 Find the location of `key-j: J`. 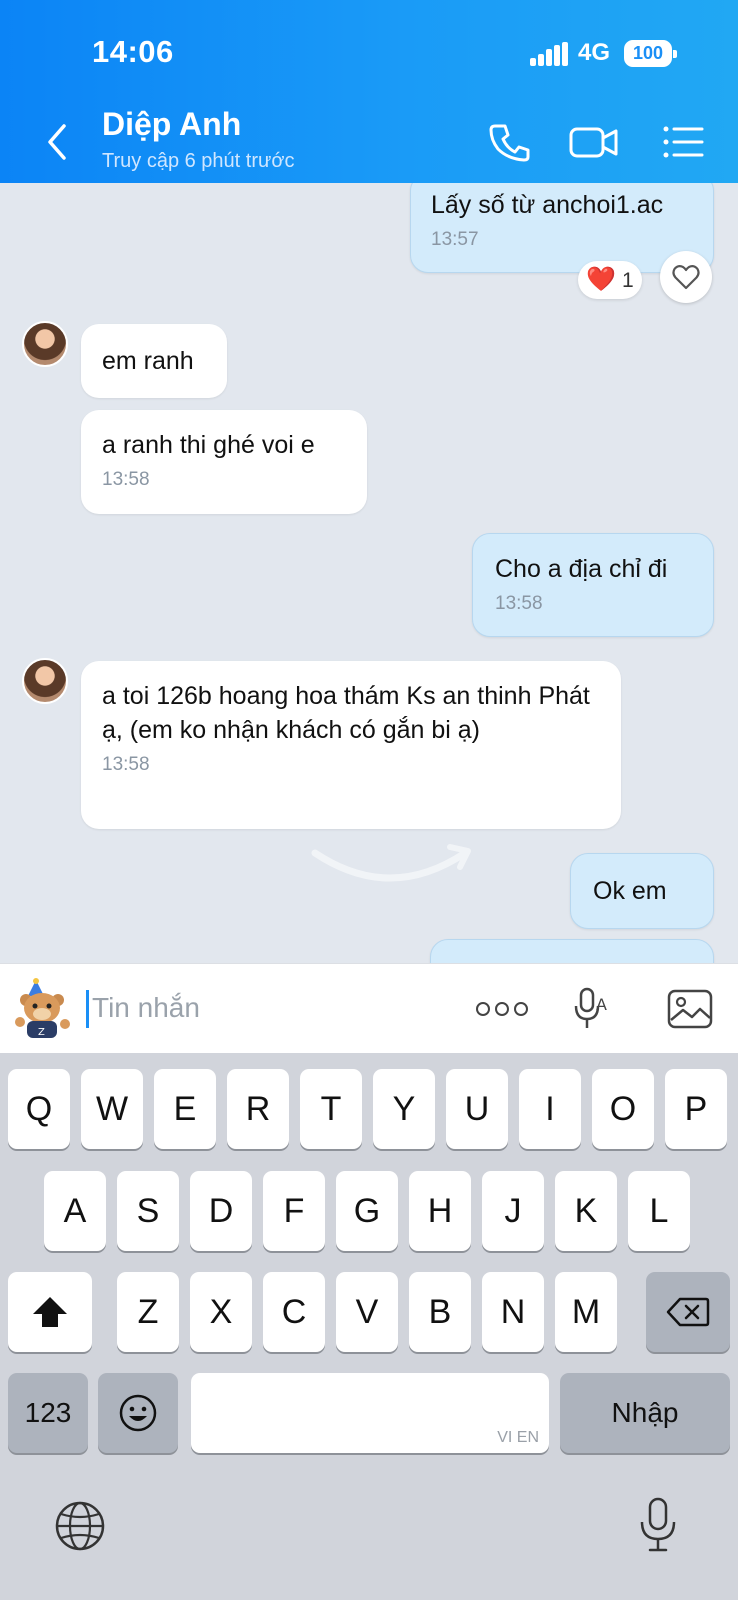

key-j: J is located at coordinates (513, 1211).